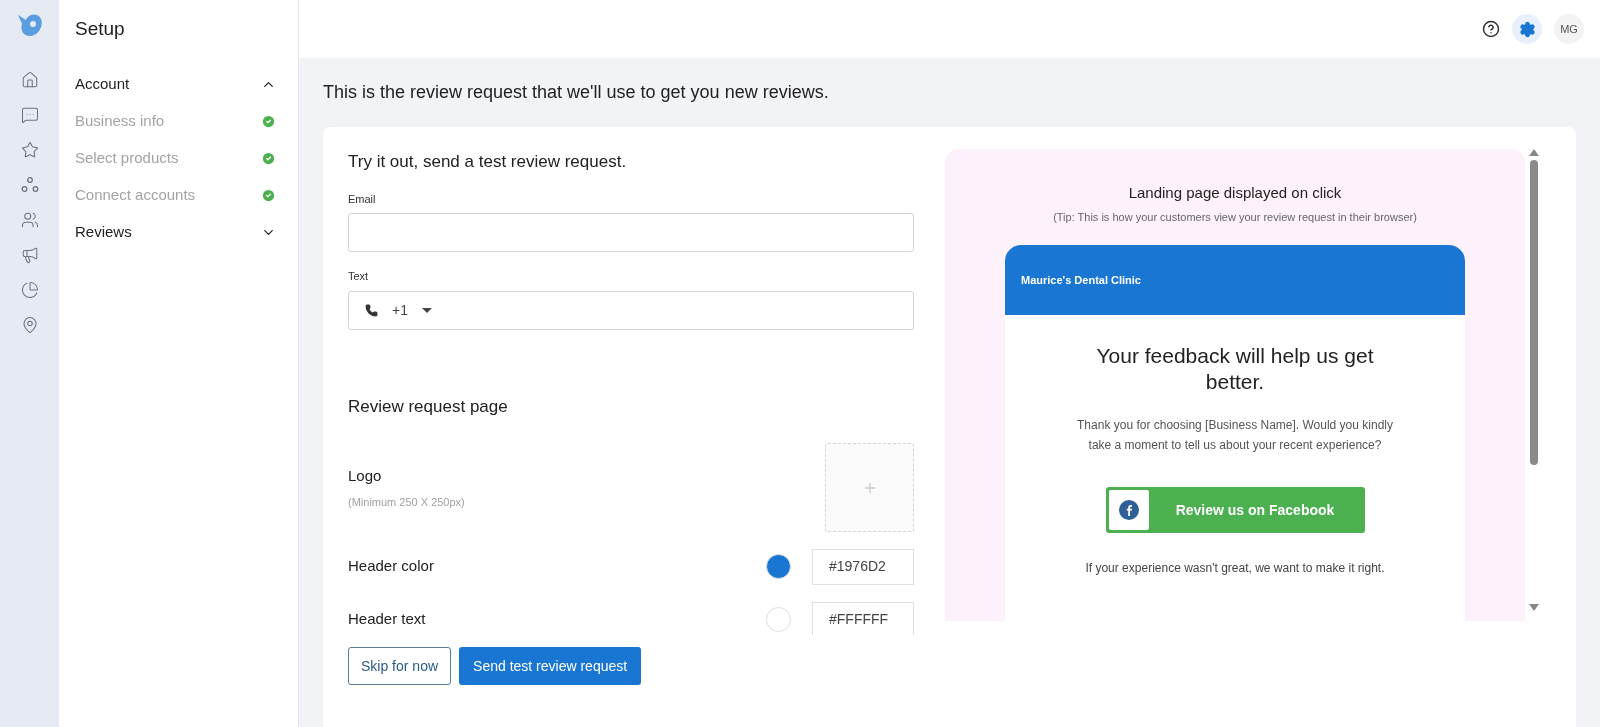 This screenshot has height=727, width=1600. Describe the element at coordinates (400, 666) in the screenshot. I see `skip-button: Skip for now` at that location.